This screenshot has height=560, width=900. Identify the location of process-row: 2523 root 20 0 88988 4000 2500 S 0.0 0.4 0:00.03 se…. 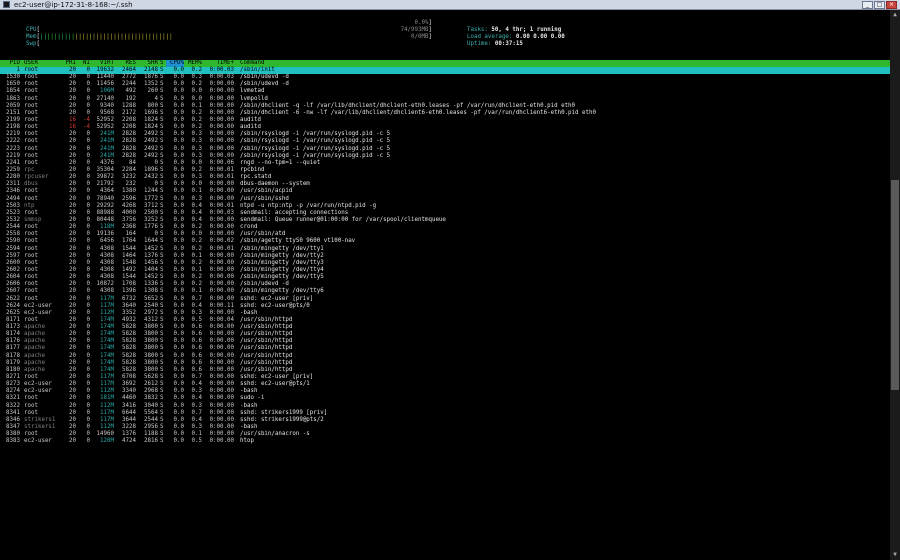
(445, 213).